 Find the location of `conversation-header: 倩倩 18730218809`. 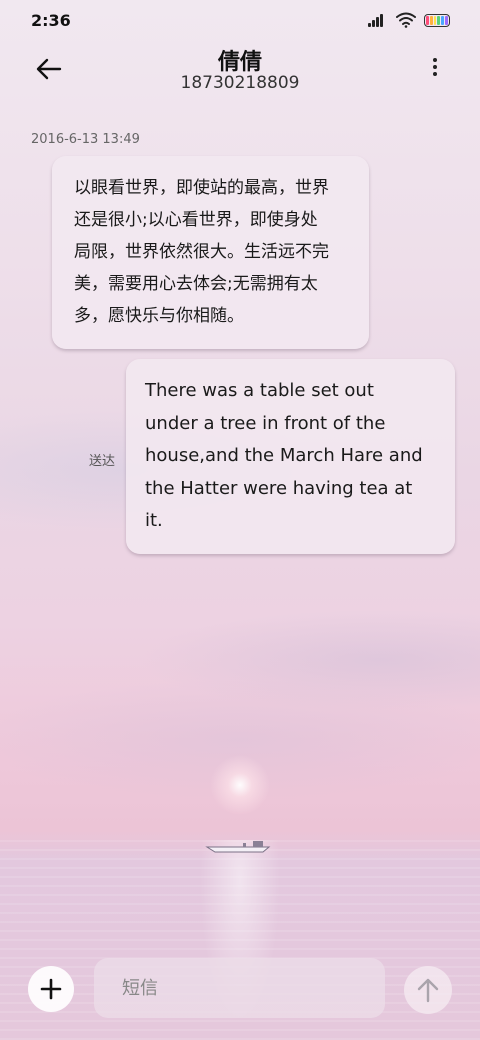

conversation-header: 倩倩 18730218809 is located at coordinates (240, 75).